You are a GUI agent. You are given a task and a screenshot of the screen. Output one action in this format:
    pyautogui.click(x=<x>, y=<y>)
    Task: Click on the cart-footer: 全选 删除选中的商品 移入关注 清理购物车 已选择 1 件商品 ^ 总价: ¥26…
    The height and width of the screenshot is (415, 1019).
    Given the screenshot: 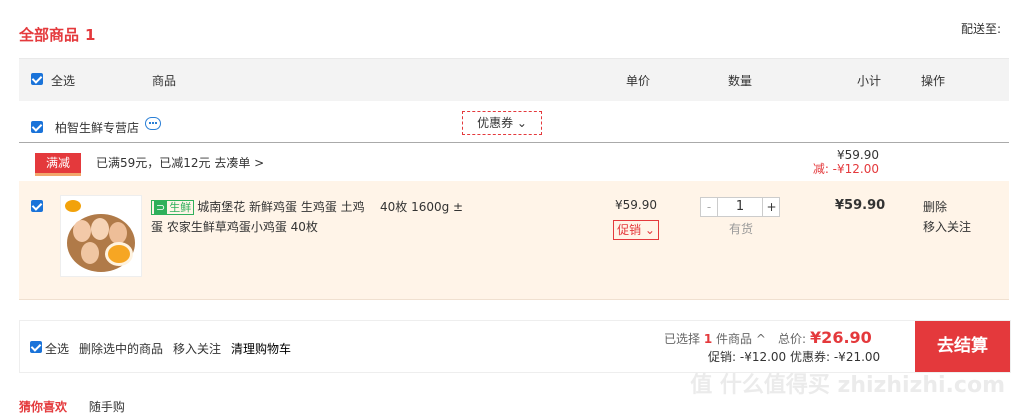 What is the action you would take?
    pyautogui.click(x=515, y=346)
    